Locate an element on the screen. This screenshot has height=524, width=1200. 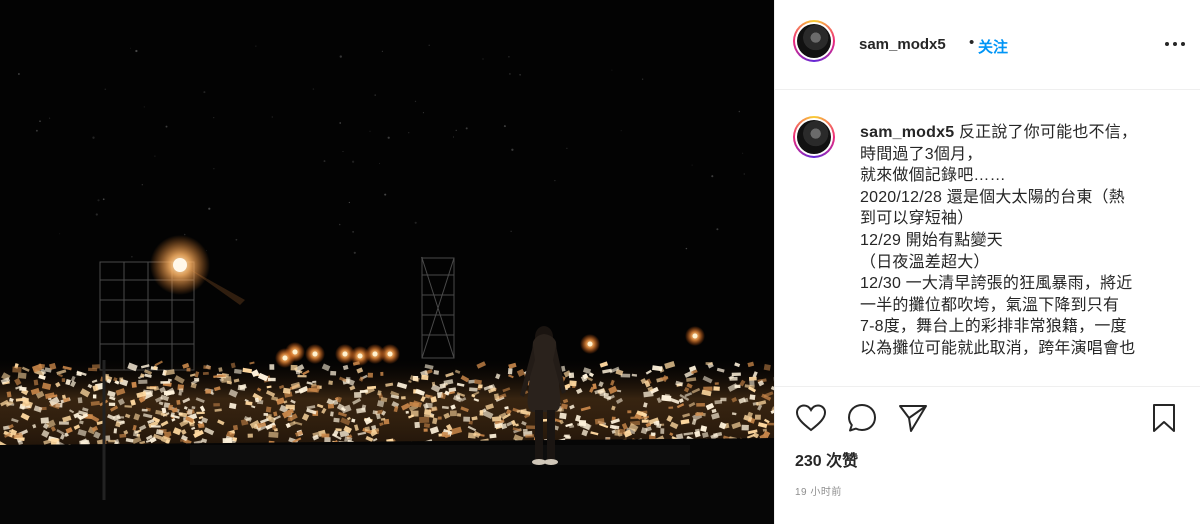
post-header: sam_modx5 • 关注 is located at coordinates (987, 45).